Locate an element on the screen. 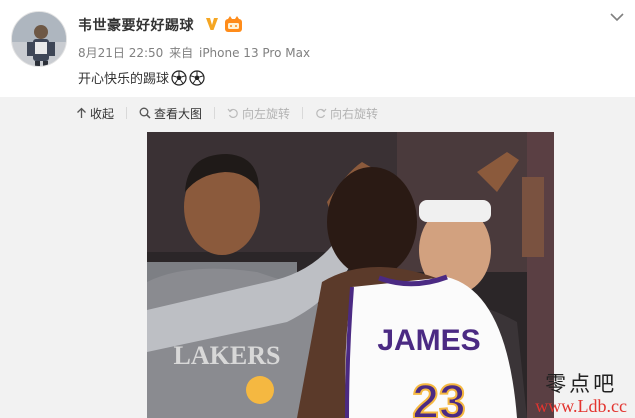 This screenshot has width=635, height=418. post-meta: 8月21日 22:50 来自 iPhone 13 Pro Max is located at coordinates (195, 52).